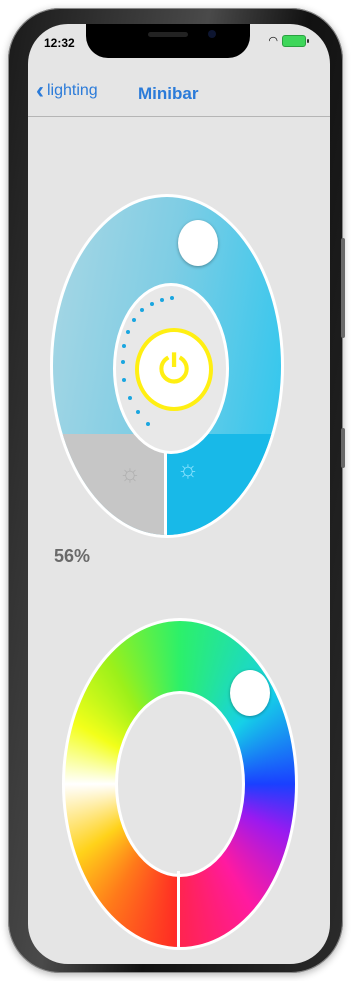  What do you see at coordinates (72, 90) in the screenshot?
I see `back-label: lighting` at bounding box center [72, 90].